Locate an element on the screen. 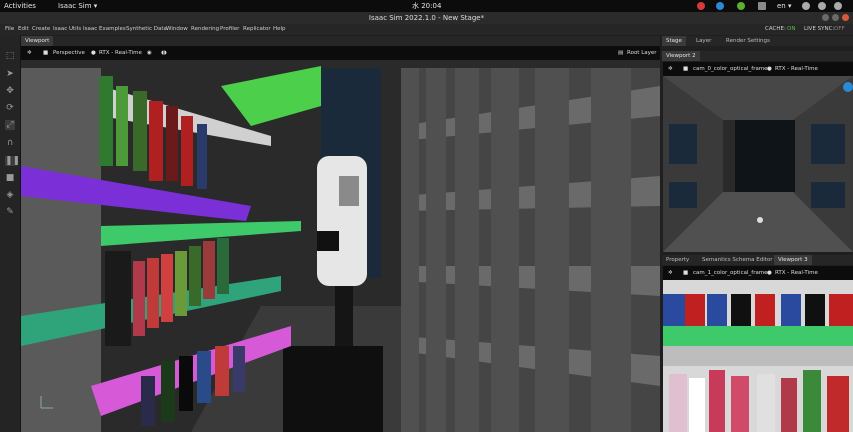 The height and width of the screenshot is (432, 853). minimize-icon is located at coordinates (825, 17).